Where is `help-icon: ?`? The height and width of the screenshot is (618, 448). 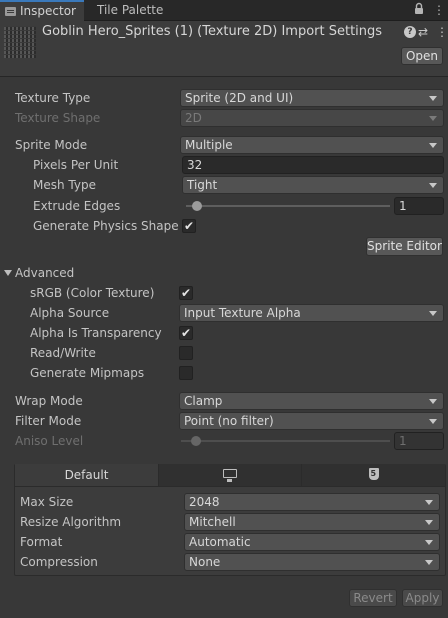 help-icon: ? is located at coordinates (410, 32).